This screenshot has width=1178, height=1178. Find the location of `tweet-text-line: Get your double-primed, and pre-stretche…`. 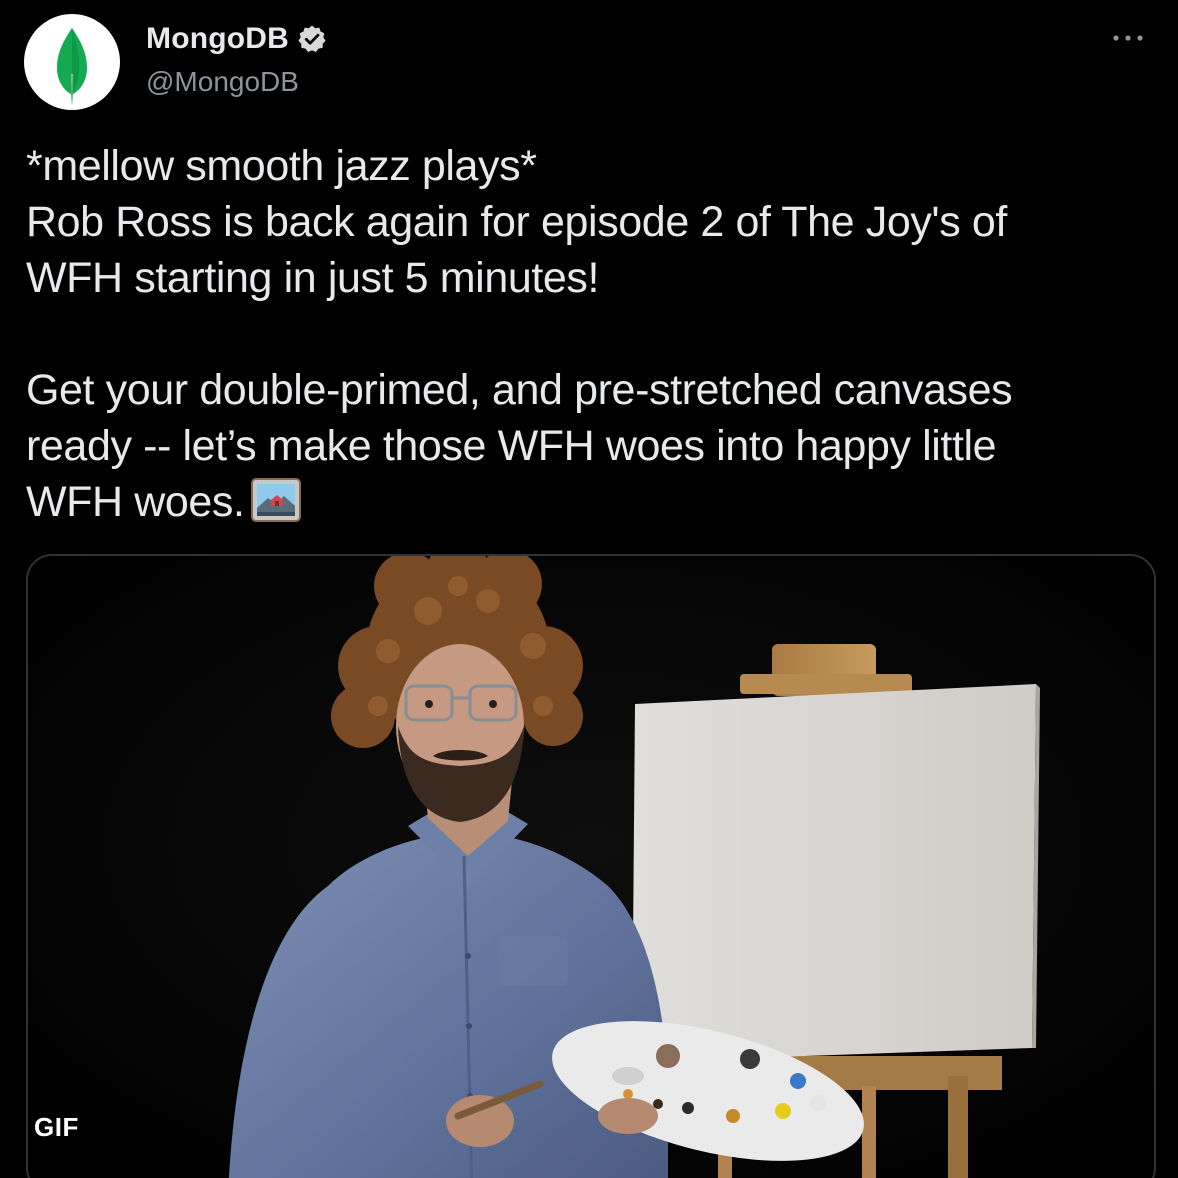

tweet-text-line: Get your double-primed, and pre-stretche… is located at coordinates (519, 390).